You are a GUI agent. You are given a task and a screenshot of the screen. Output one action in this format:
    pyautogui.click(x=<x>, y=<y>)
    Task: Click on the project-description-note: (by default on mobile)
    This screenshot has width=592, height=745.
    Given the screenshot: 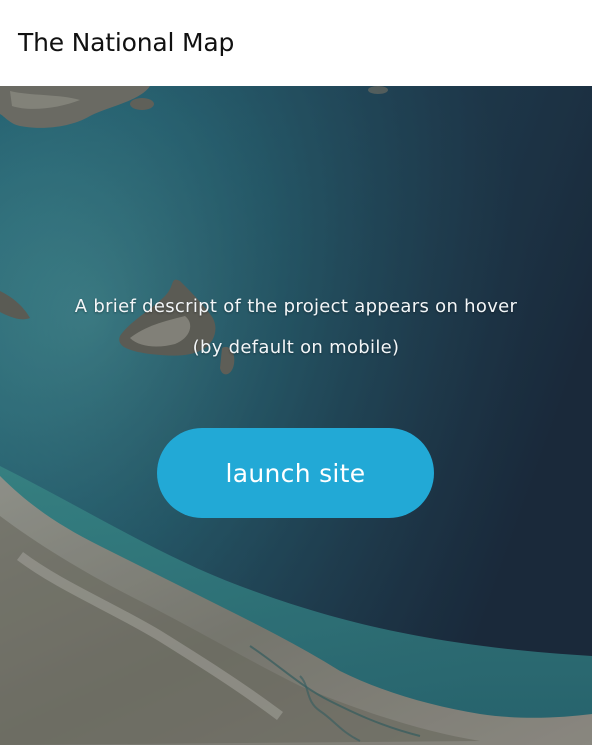 What is the action you would take?
    pyautogui.click(x=296, y=347)
    